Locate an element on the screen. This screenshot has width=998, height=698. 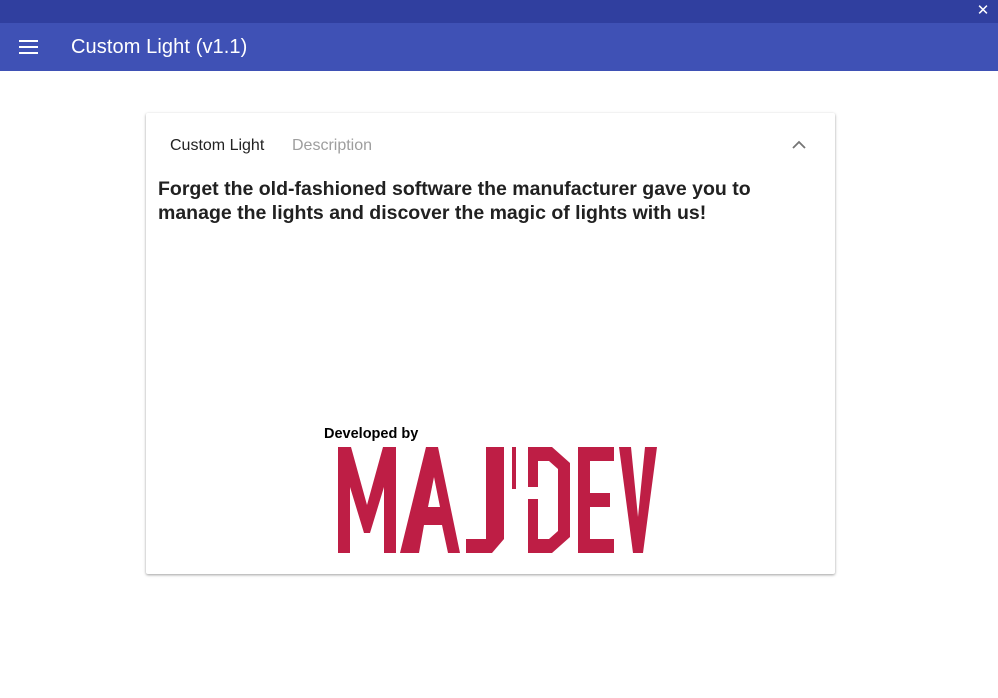
collapse-button is located at coordinates (799, 145).